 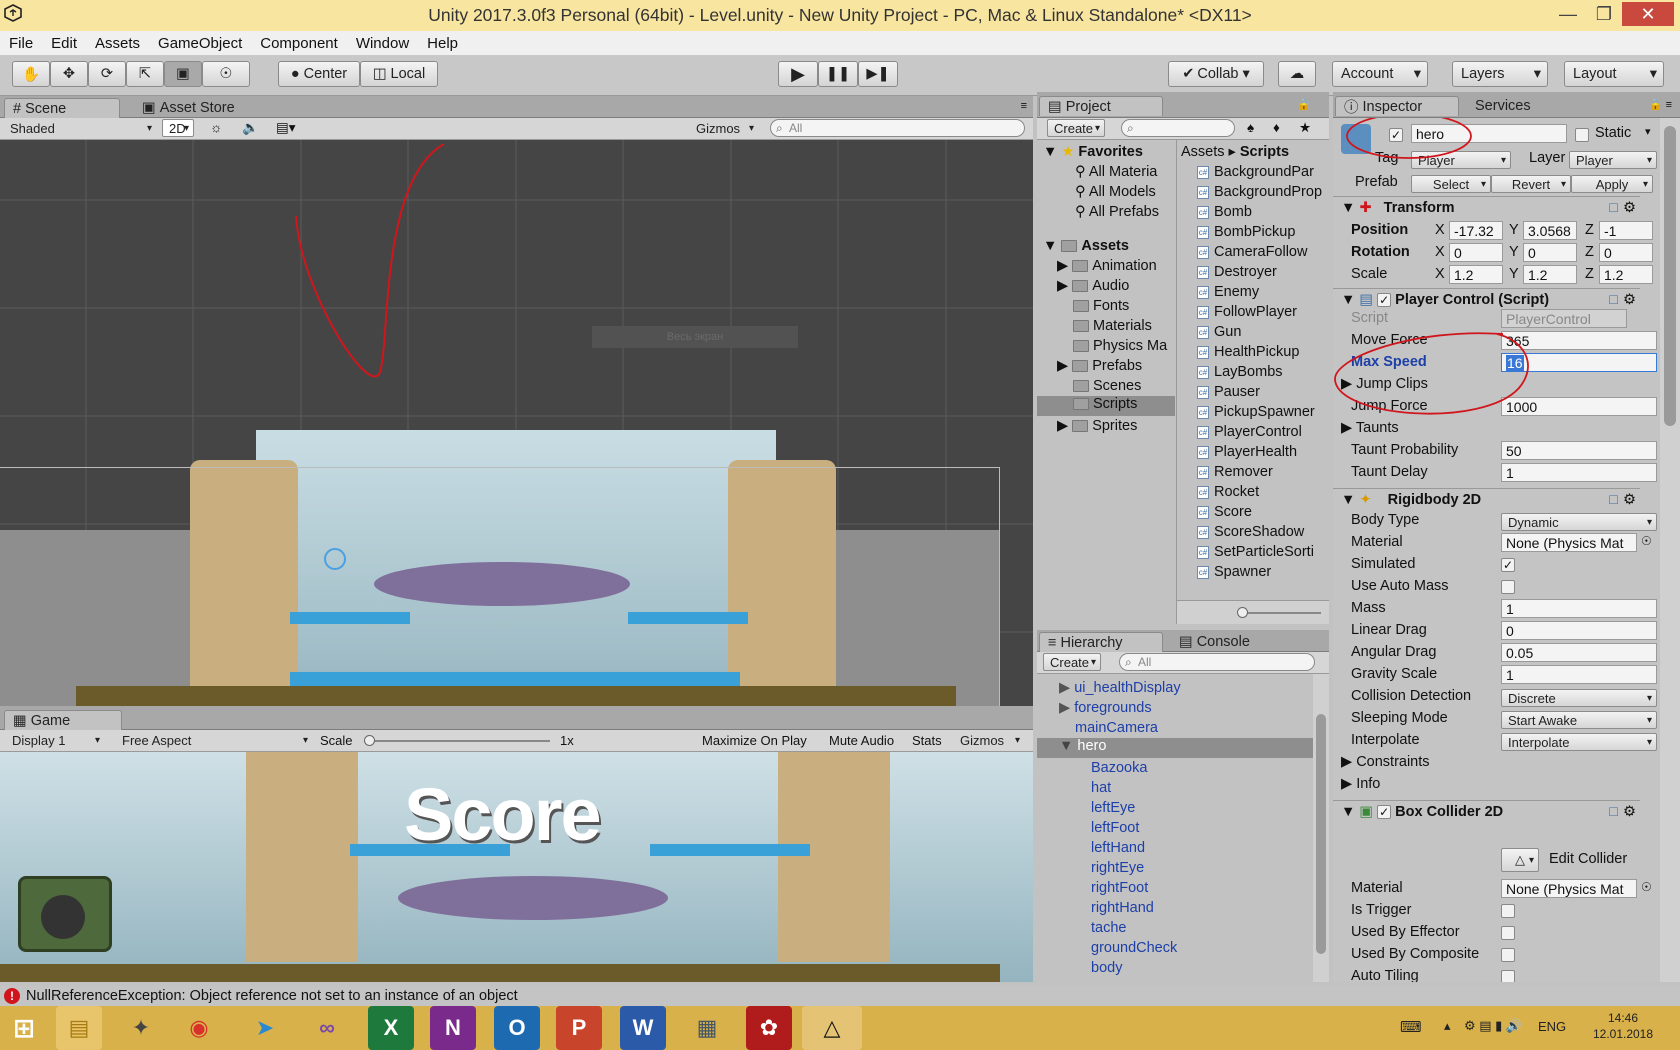 What do you see at coordinates (1246, 232) in the screenshot?
I see `script-item: c# BombPickup` at bounding box center [1246, 232].